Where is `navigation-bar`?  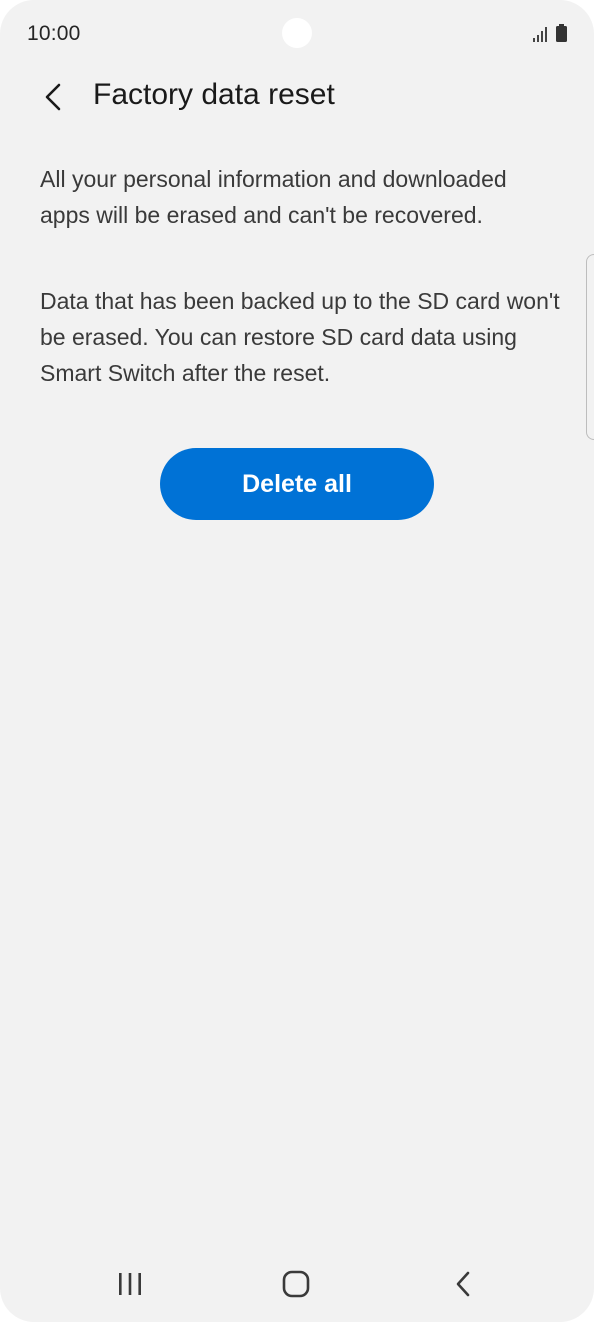 navigation-bar is located at coordinates (297, 1283).